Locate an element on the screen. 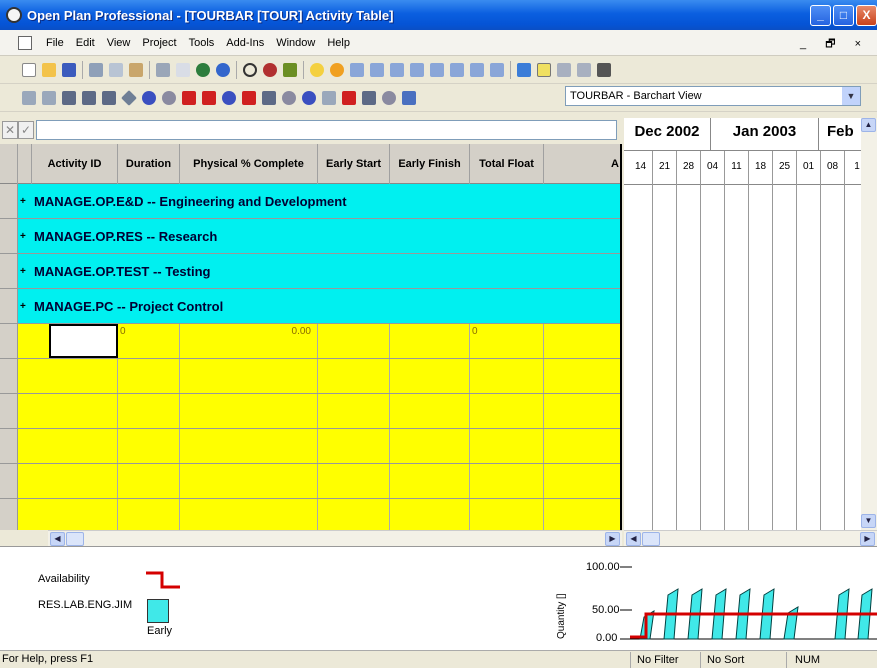 The height and width of the screenshot is (668, 877). report-icon is located at coordinates (409, 97).